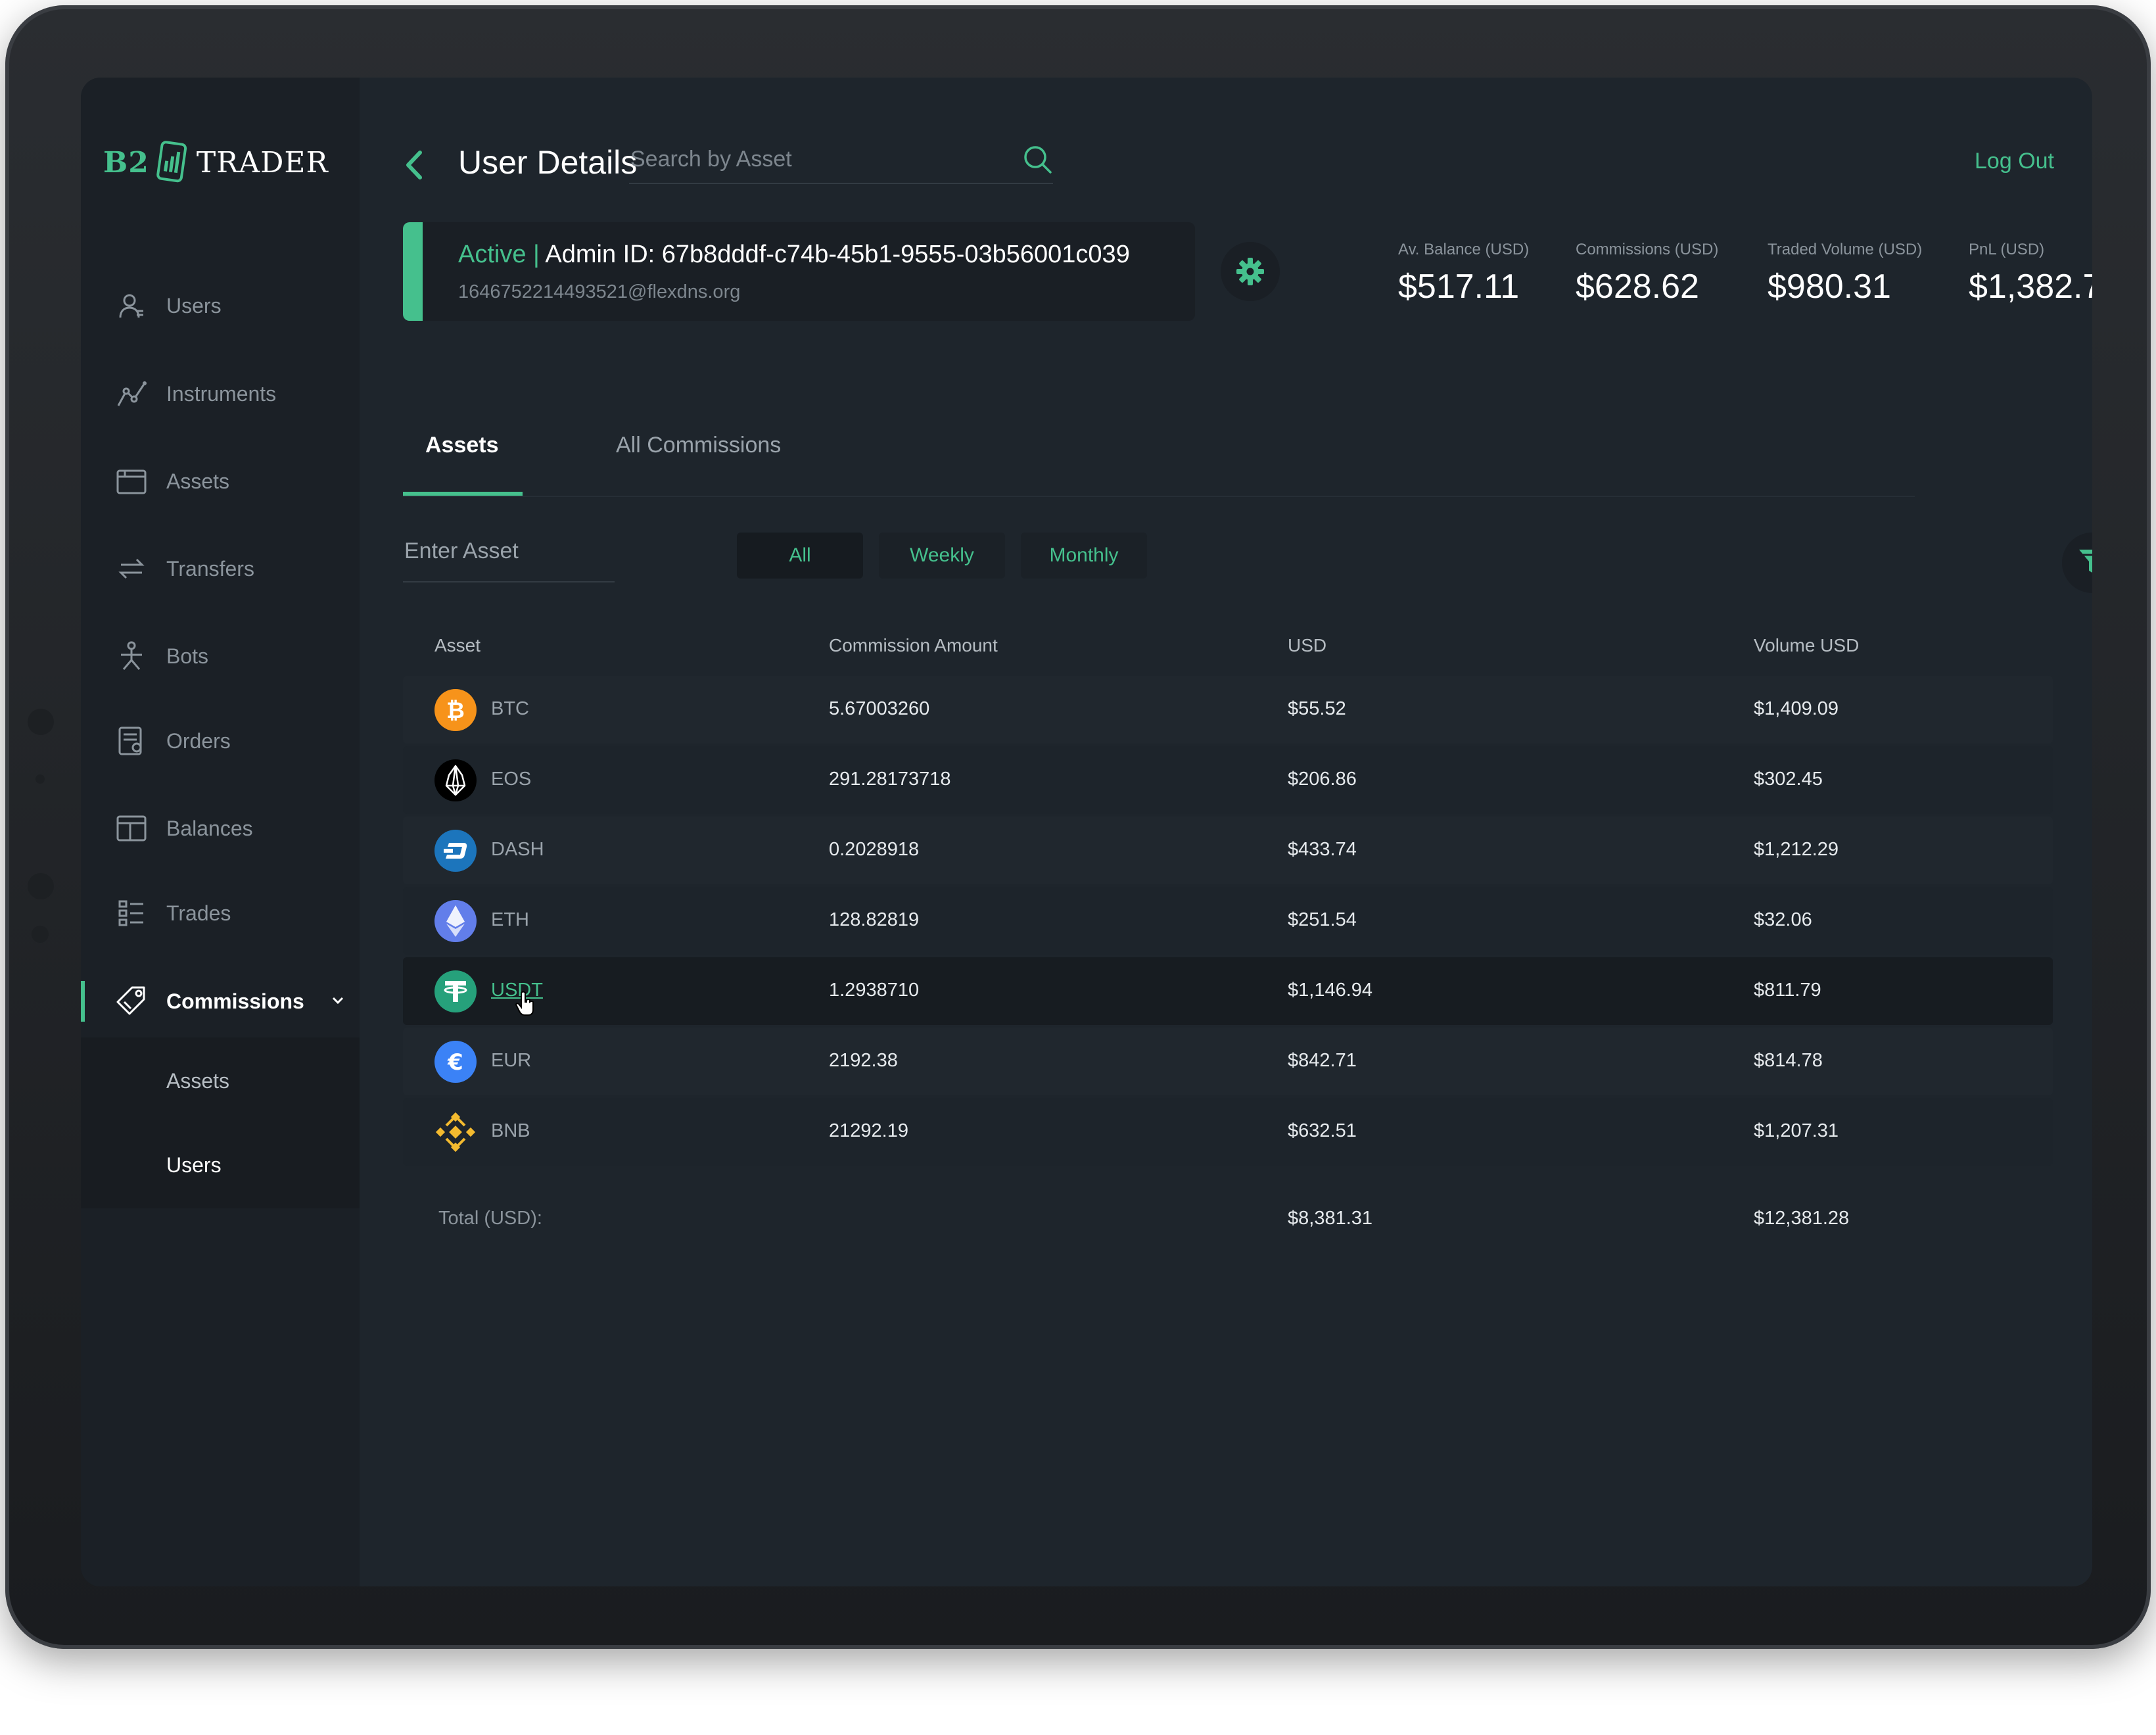 The height and width of the screenshot is (1735, 2156). Describe the element at coordinates (457, 646) in the screenshot. I see `column-header-asset: Asset` at that location.